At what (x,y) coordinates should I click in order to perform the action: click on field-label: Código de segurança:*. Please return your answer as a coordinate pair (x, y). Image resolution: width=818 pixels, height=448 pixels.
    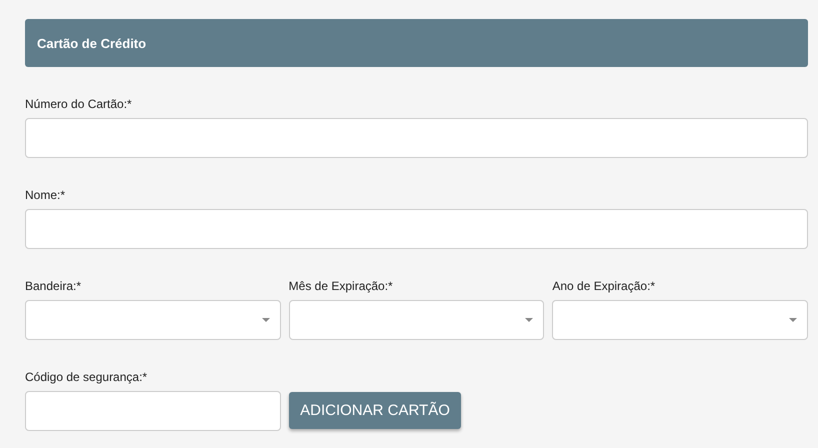
    Looking at the image, I should click on (86, 377).